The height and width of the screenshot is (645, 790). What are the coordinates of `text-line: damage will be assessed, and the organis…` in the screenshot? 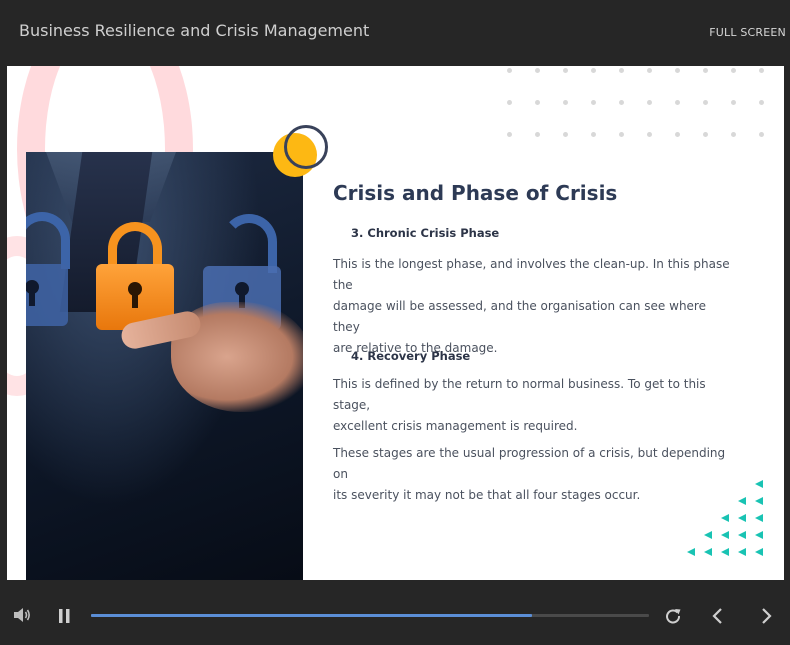 It's located at (519, 316).